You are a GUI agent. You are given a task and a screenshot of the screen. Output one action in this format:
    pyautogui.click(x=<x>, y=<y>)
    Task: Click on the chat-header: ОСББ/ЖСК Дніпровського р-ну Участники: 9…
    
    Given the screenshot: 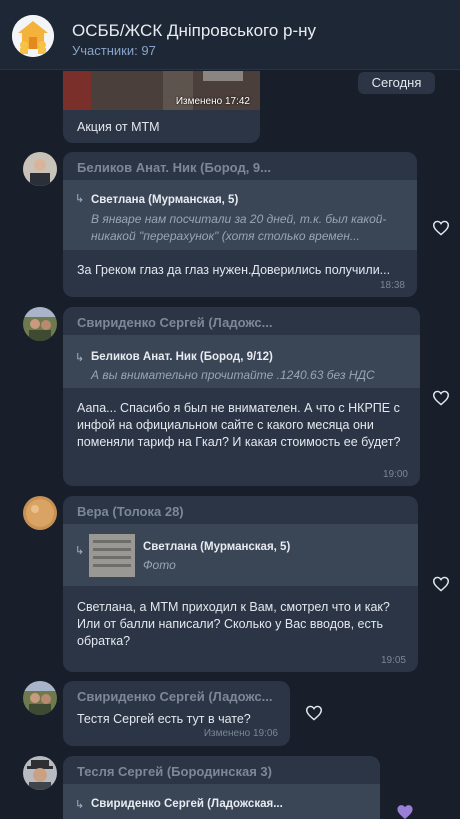 What is the action you would take?
    pyautogui.click(x=230, y=35)
    